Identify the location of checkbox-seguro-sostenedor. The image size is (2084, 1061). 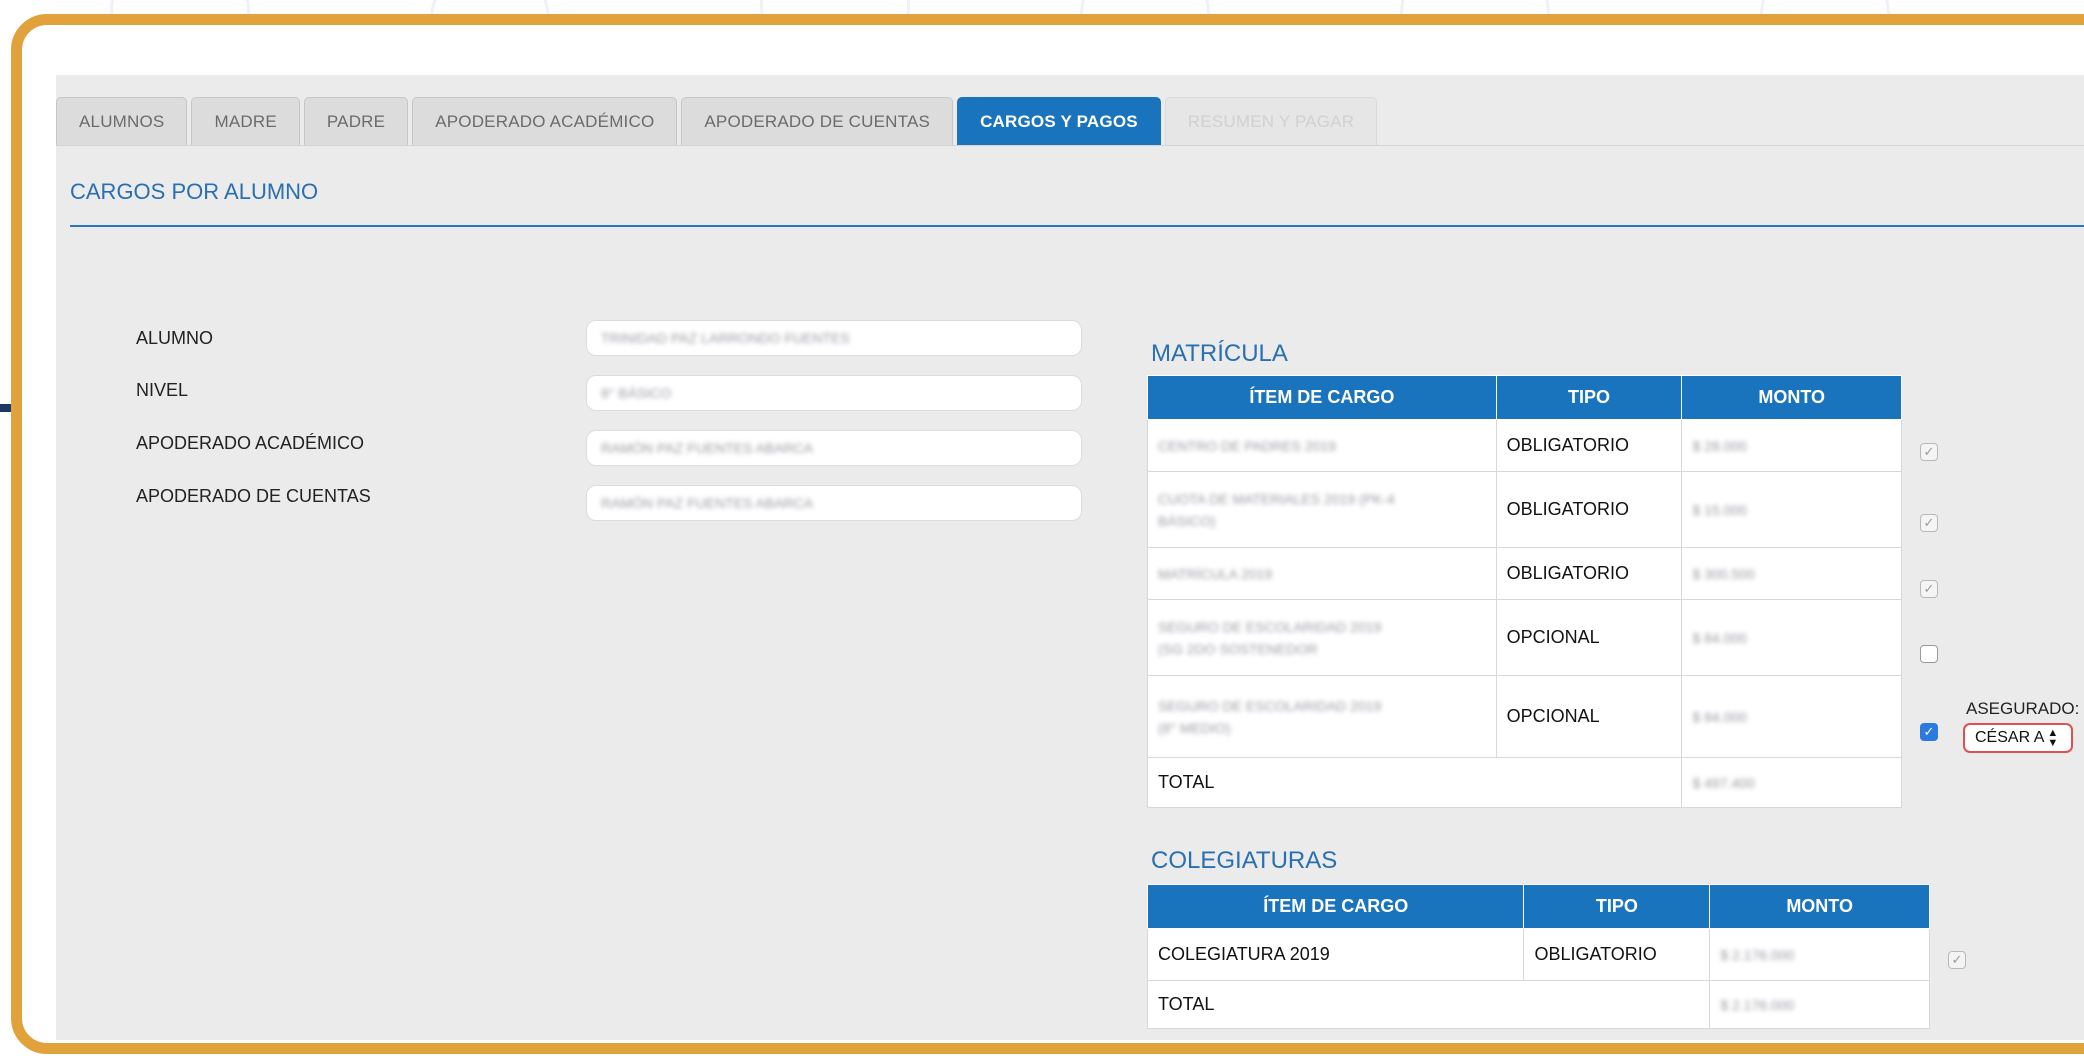
(1929, 654).